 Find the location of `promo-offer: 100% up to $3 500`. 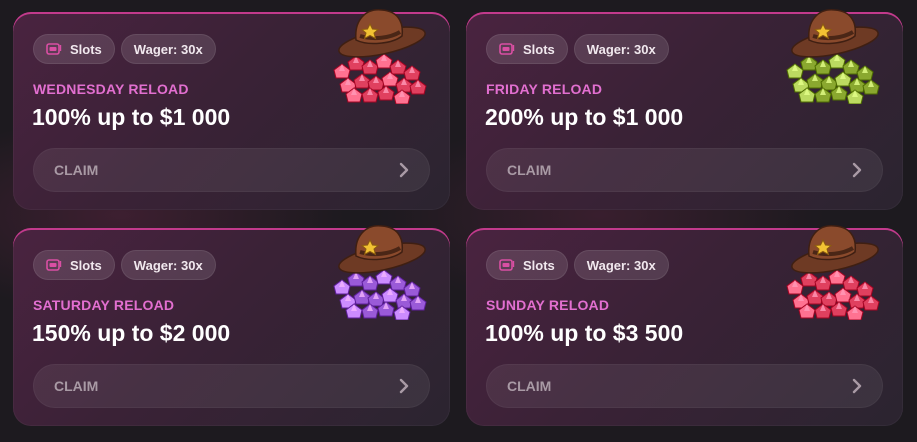

promo-offer: 100% up to $3 500 is located at coordinates (584, 333).